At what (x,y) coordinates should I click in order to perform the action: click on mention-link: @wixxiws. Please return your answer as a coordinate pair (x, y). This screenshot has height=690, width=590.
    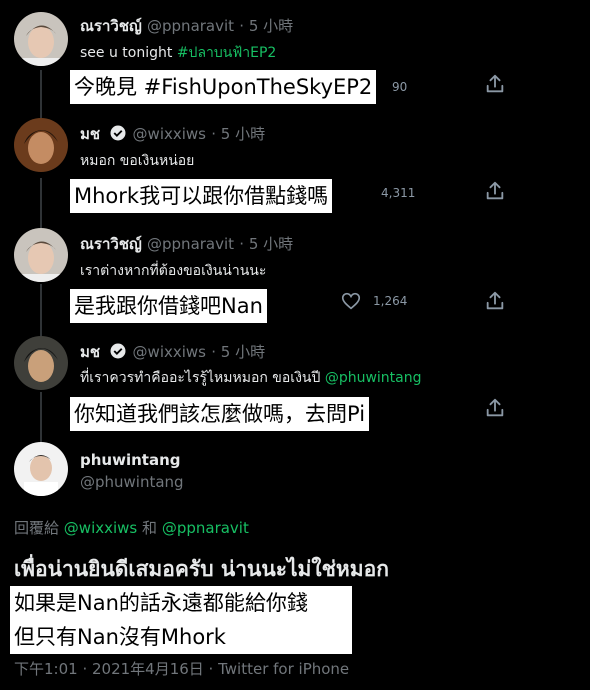
    Looking at the image, I should click on (100, 528).